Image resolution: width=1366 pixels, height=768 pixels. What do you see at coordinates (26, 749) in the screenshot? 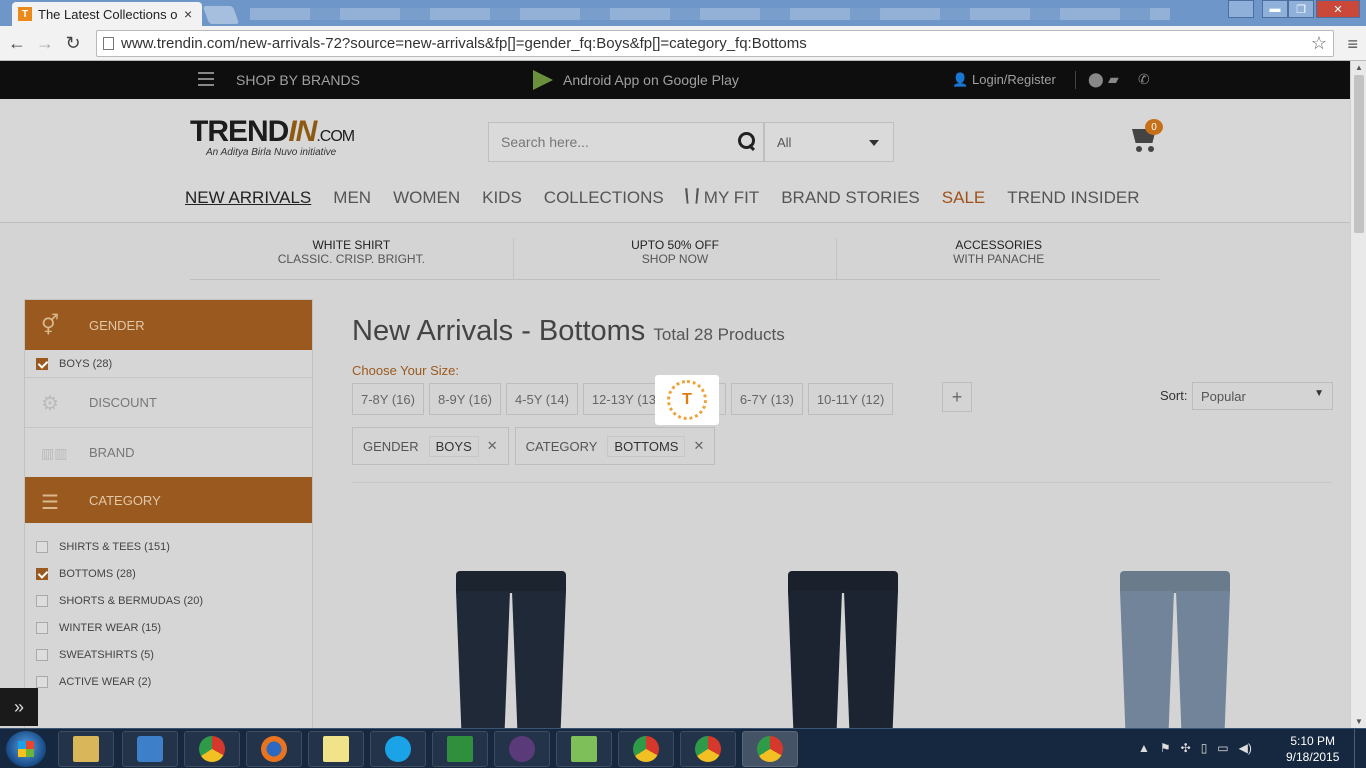
I see `start-button` at bounding box center [26, 749].